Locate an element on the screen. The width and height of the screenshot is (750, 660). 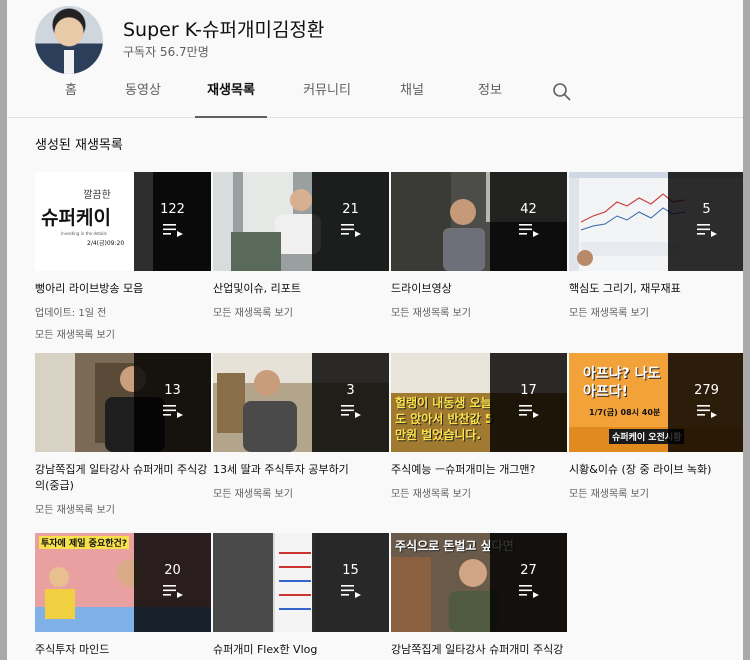
thumb-caption: 아프냐? 나도 아프다! is located at coordinates (622, 383).